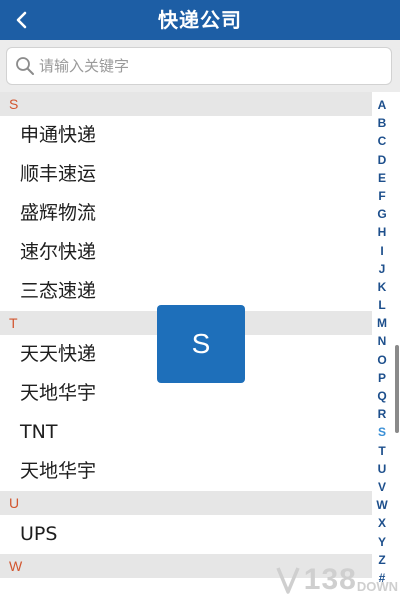 This screenshot has width=400, height=600. What do you see at coordinates (382, 178) in the screenshot?
I see `index-letter-e: E` at bounding box center [382, 178].